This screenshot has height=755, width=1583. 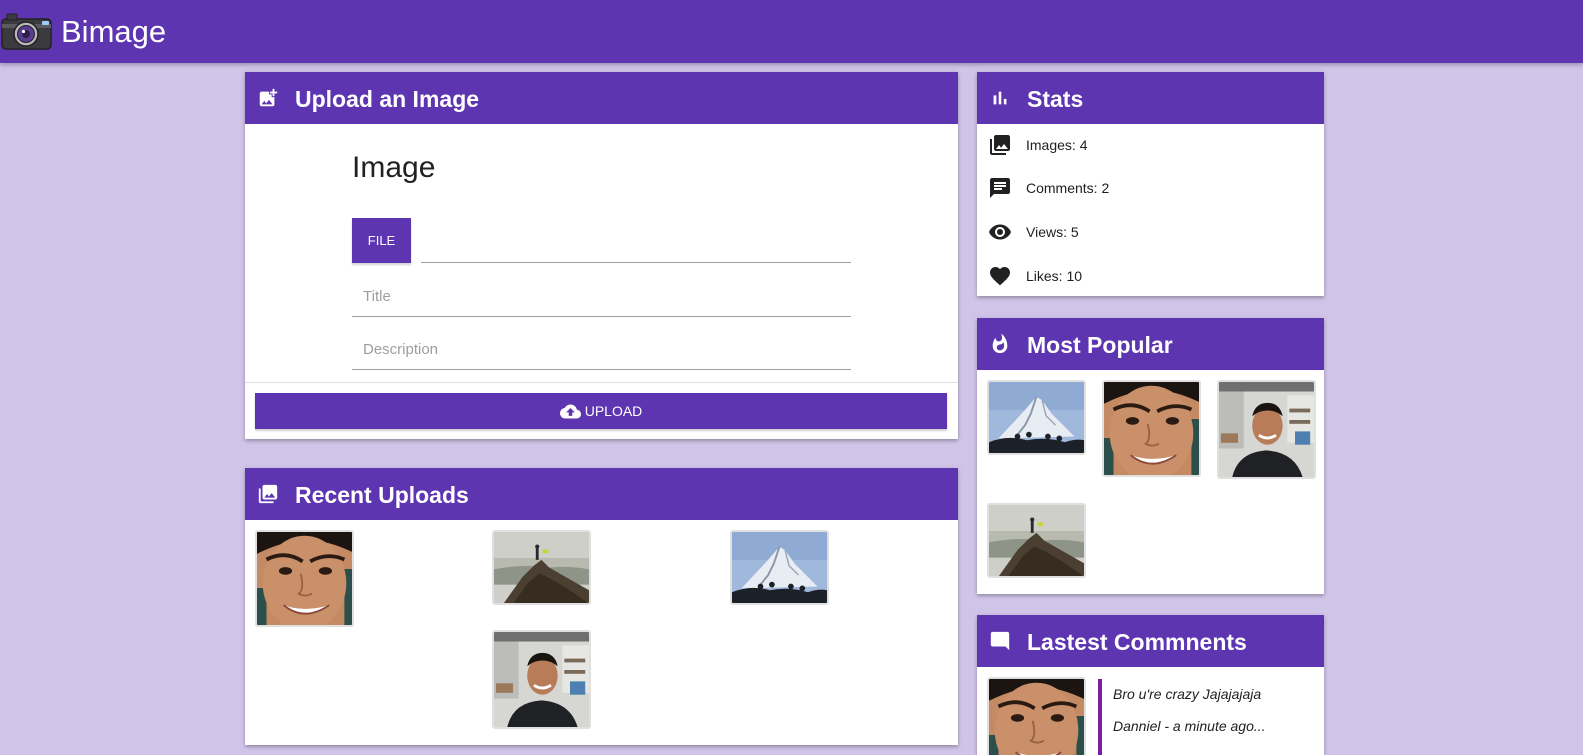 What do you see at coordinates (1054, 276) in the screenshot?
I see `stat-likes-label: Likes: 10` at bounding box center [1054, 276].